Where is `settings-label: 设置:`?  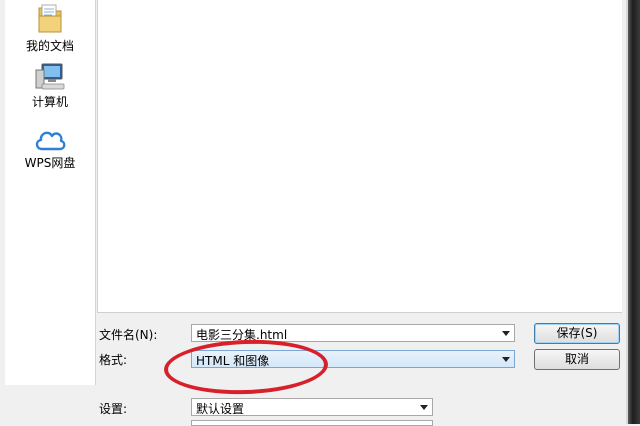
settings-label: 设置: is located at coordinates (113, 409).